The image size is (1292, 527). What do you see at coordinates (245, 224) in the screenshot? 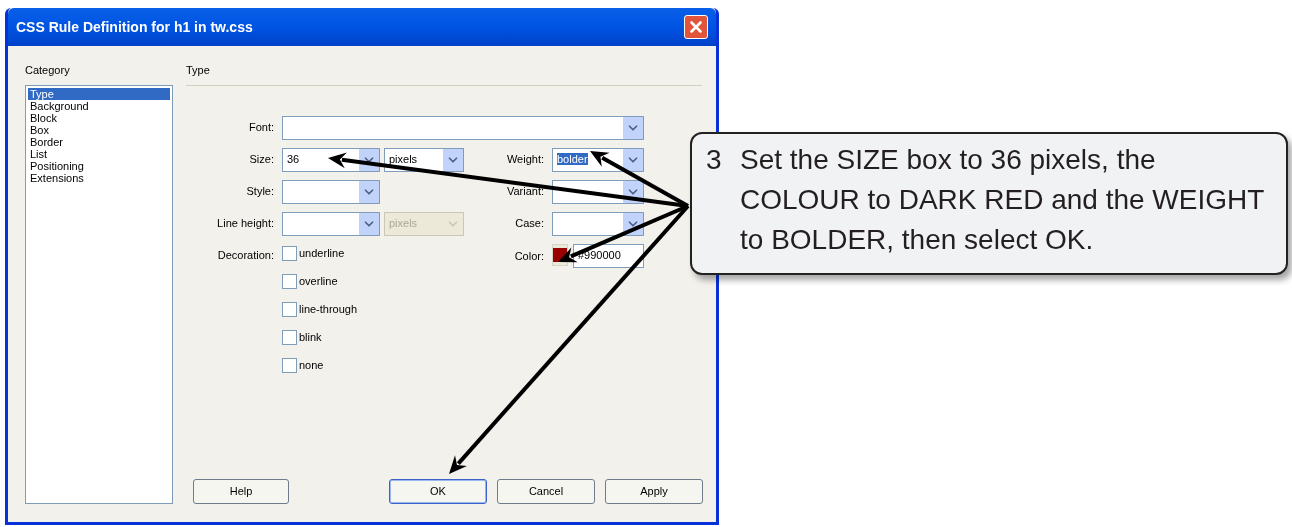
I see `line-height-label: Line height:` at bounding box center [245, 224].